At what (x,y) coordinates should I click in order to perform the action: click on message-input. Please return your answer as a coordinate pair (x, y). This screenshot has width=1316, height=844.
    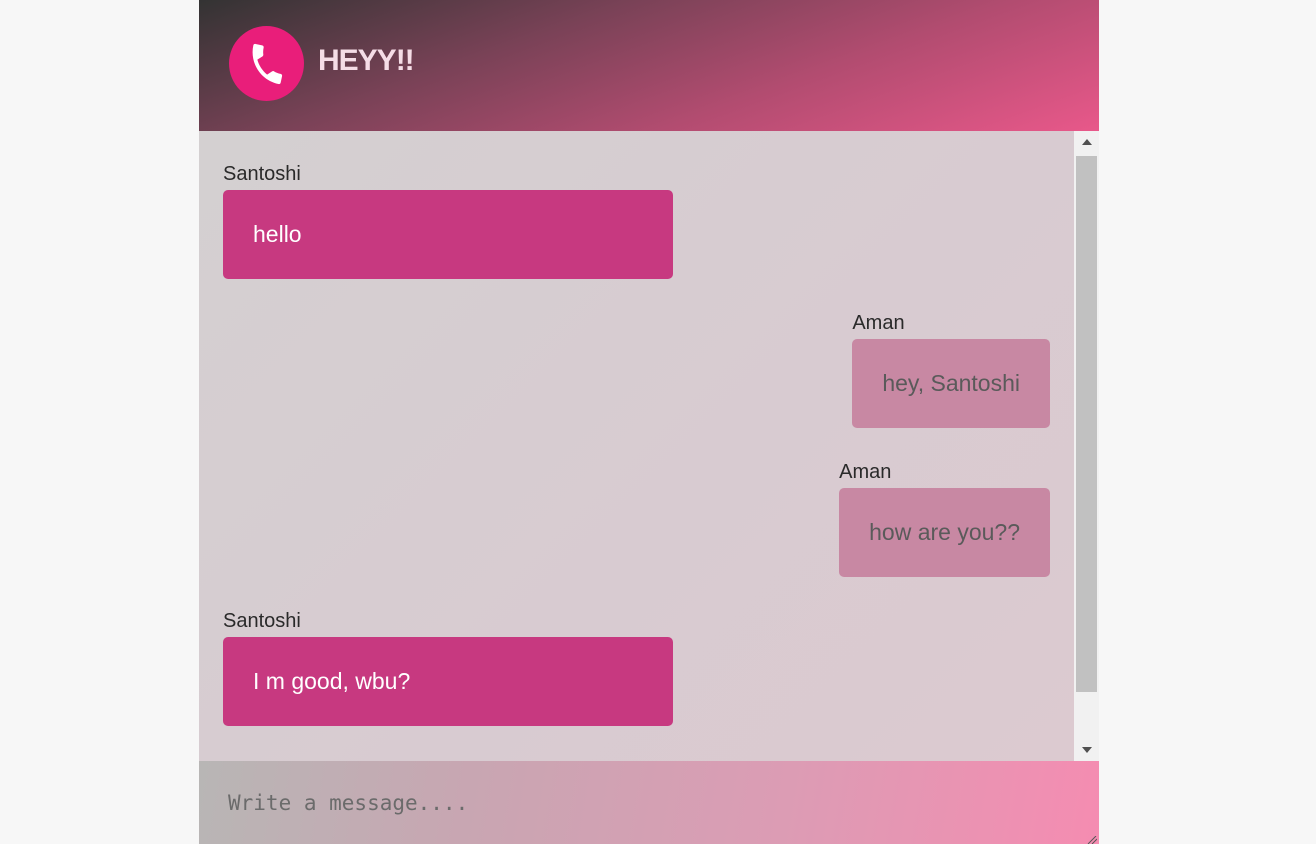
    Looking at the image, I should click on (649, 802).